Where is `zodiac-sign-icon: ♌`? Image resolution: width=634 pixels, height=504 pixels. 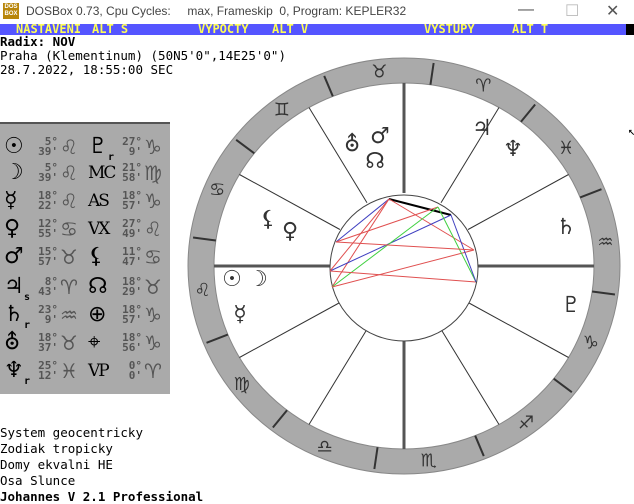
zodiac-sign-icon: ♌ is located at coordinates (202, 290).